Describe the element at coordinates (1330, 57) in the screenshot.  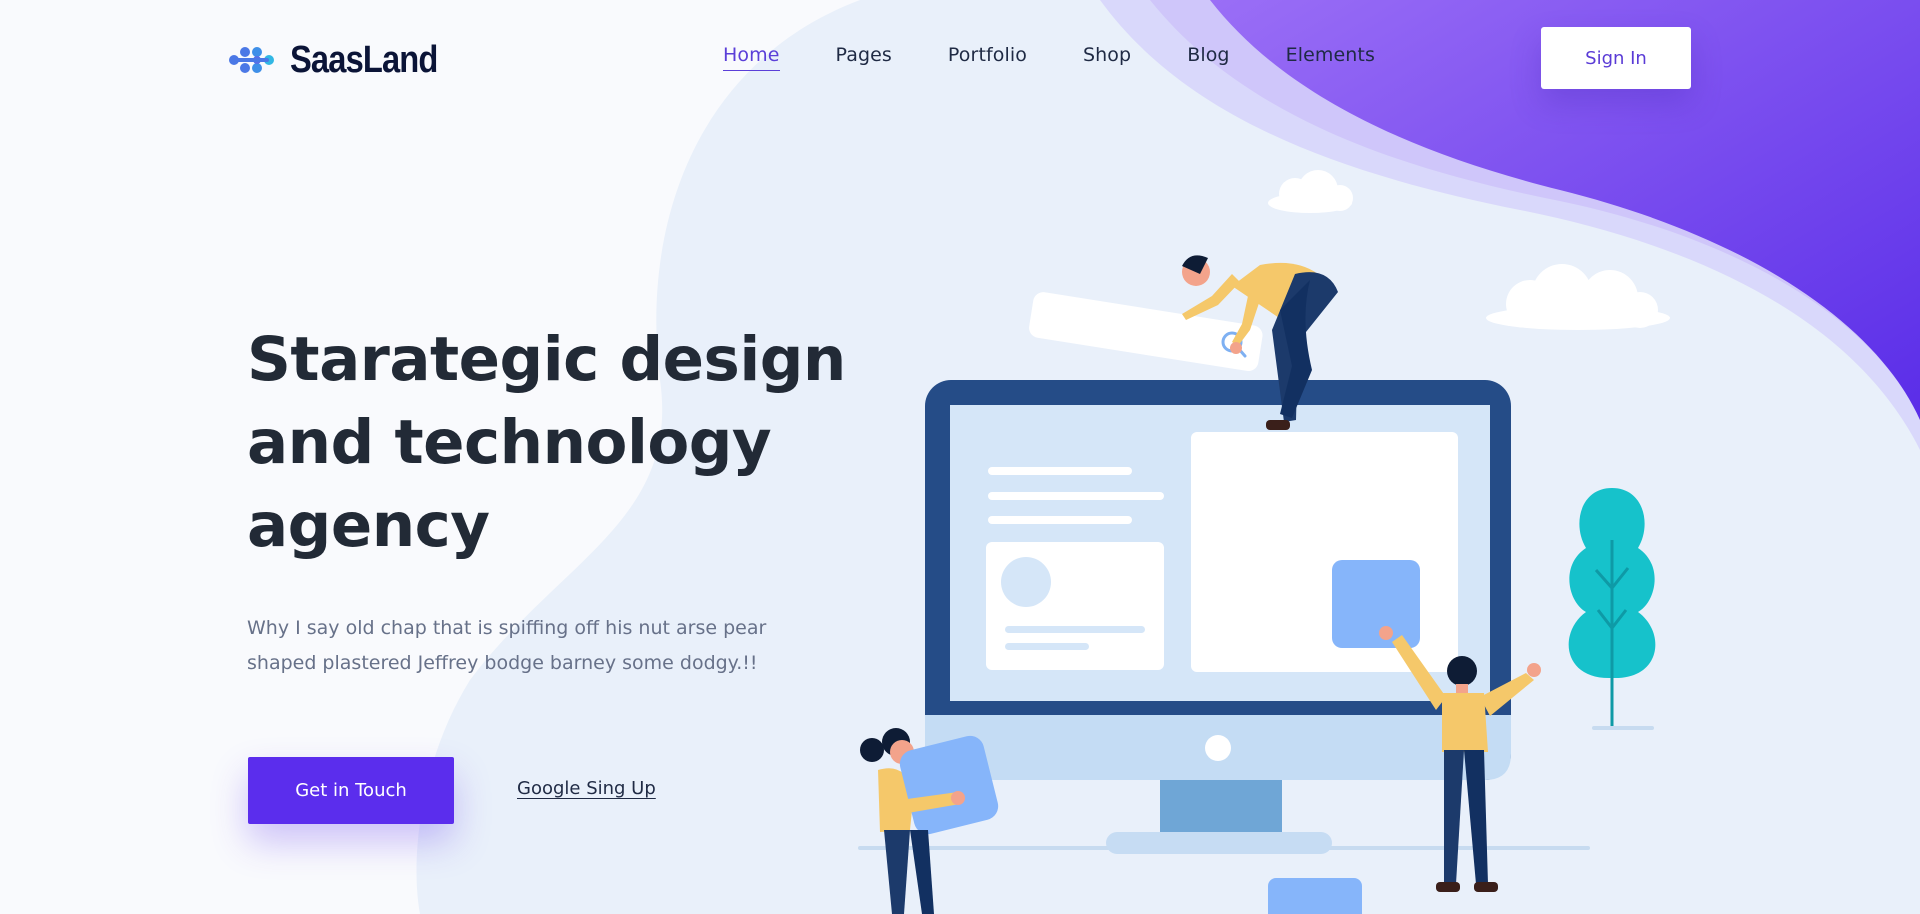
I see `nav-item-elements: Elements` at that location.